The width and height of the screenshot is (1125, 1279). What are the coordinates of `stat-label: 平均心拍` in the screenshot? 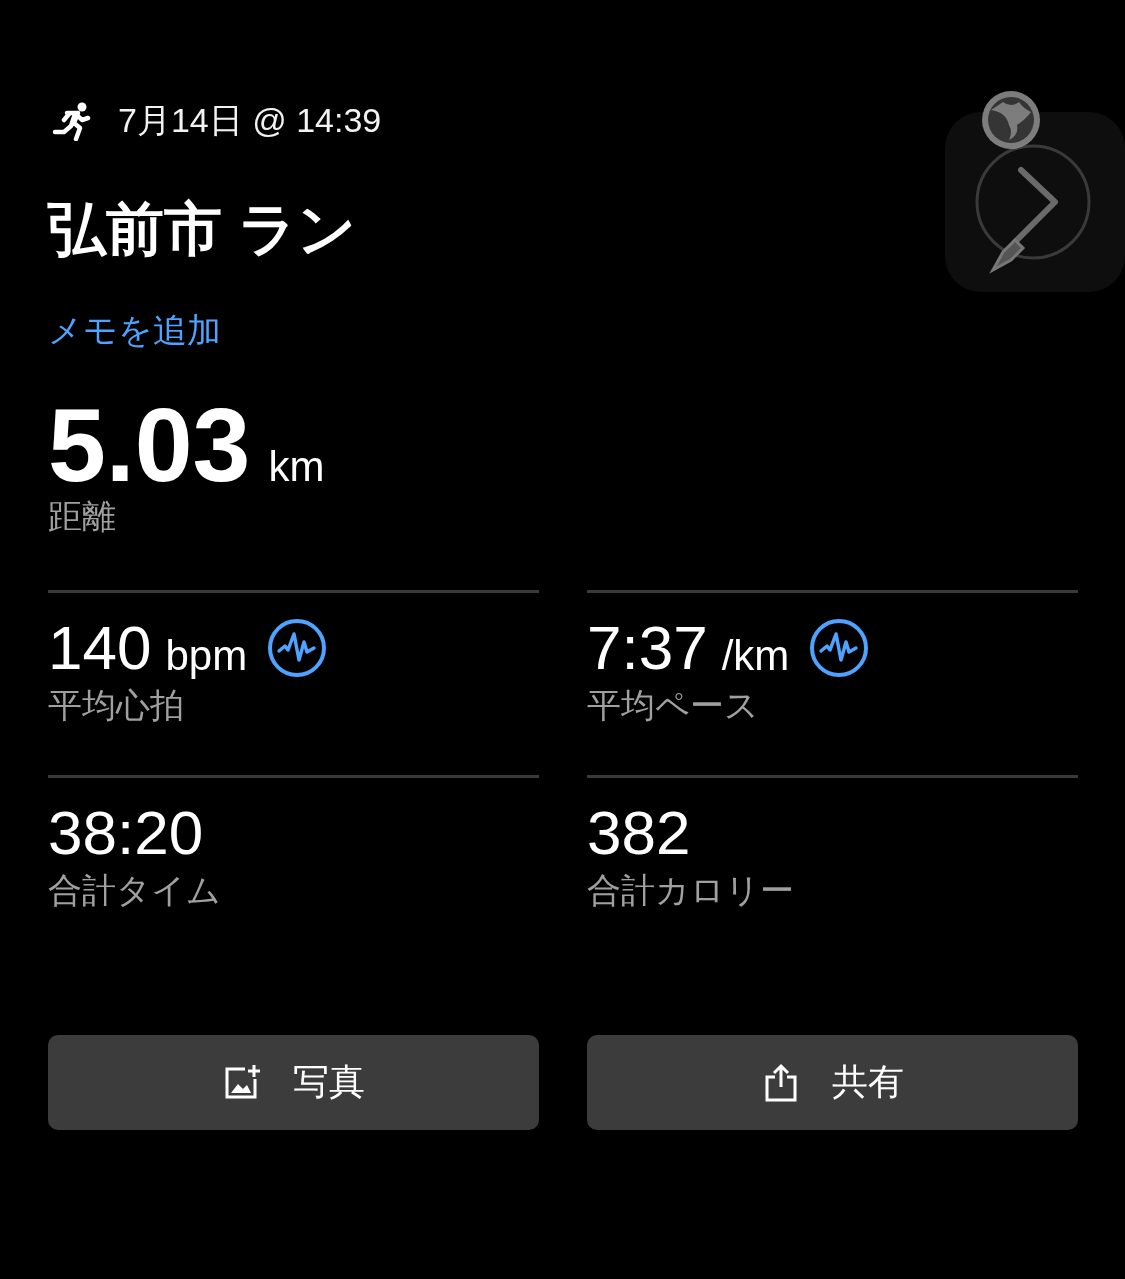 It's located at (116, 705).